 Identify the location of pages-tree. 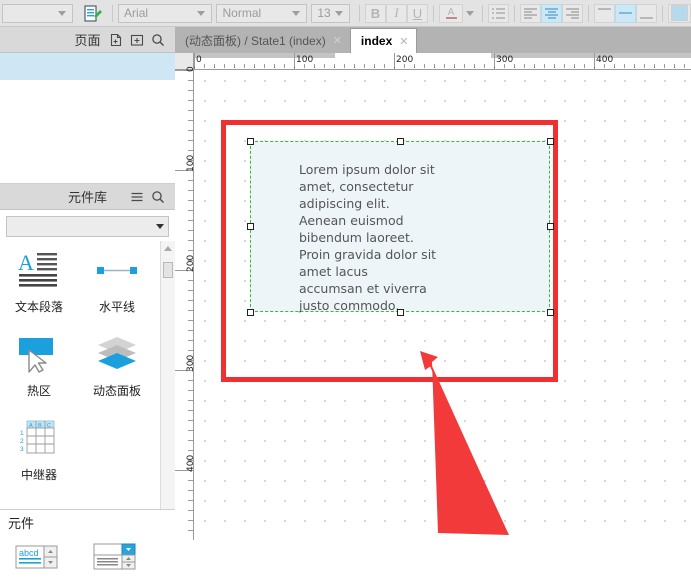
(87, 118).